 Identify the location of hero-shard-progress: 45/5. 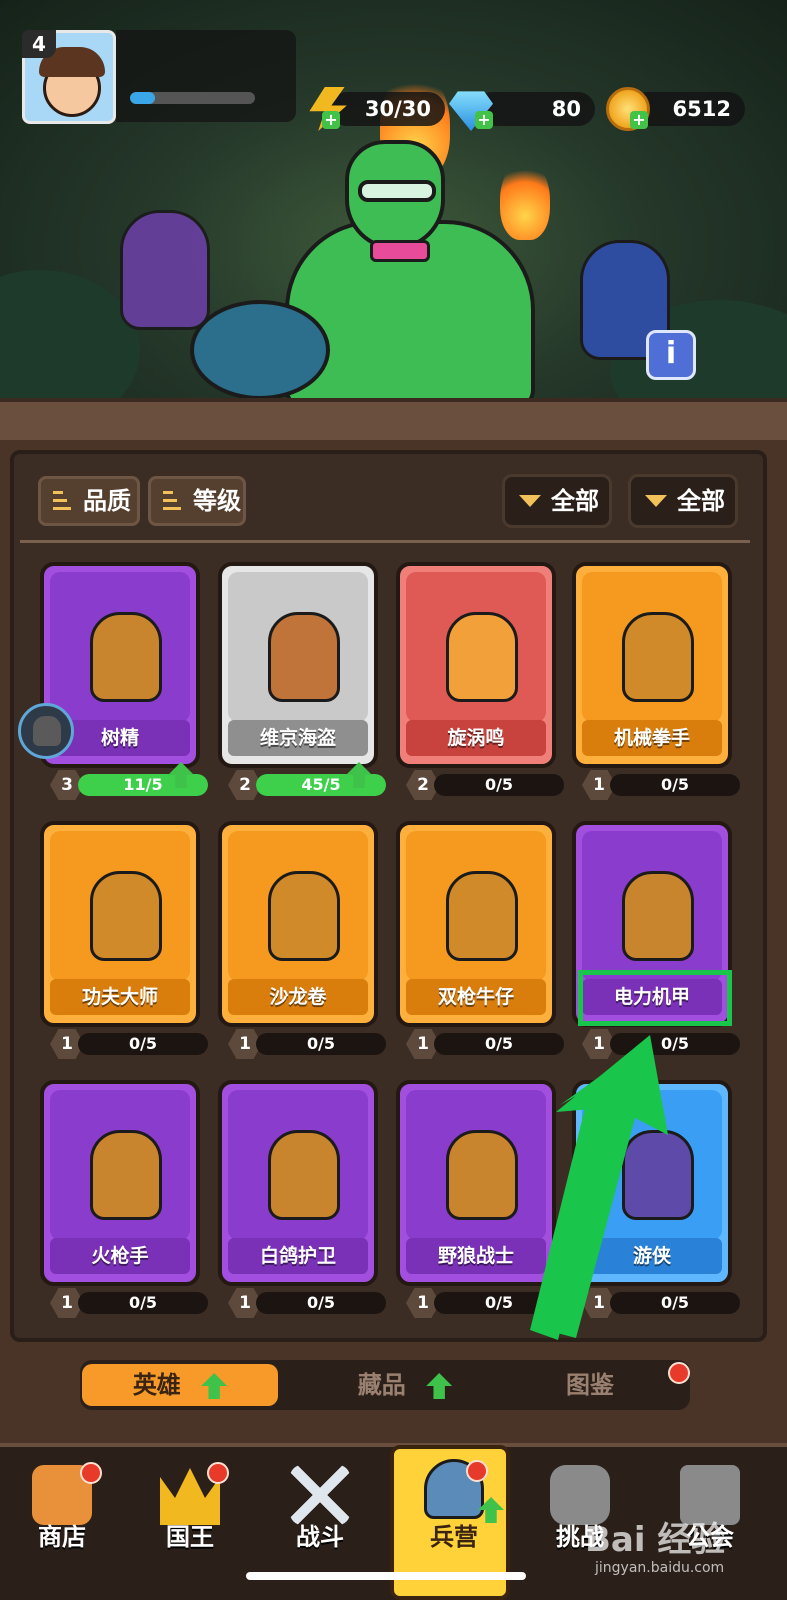
(321, 785).